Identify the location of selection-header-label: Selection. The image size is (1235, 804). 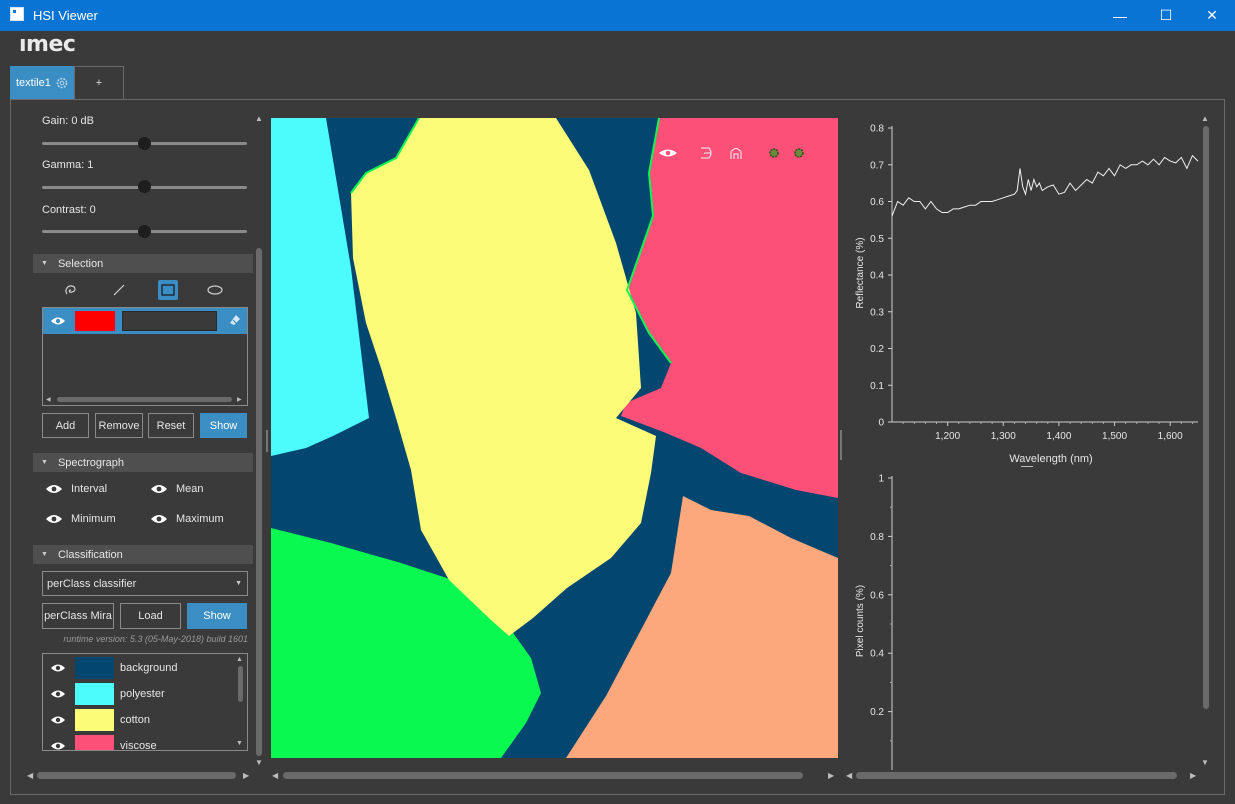
(80, 263).